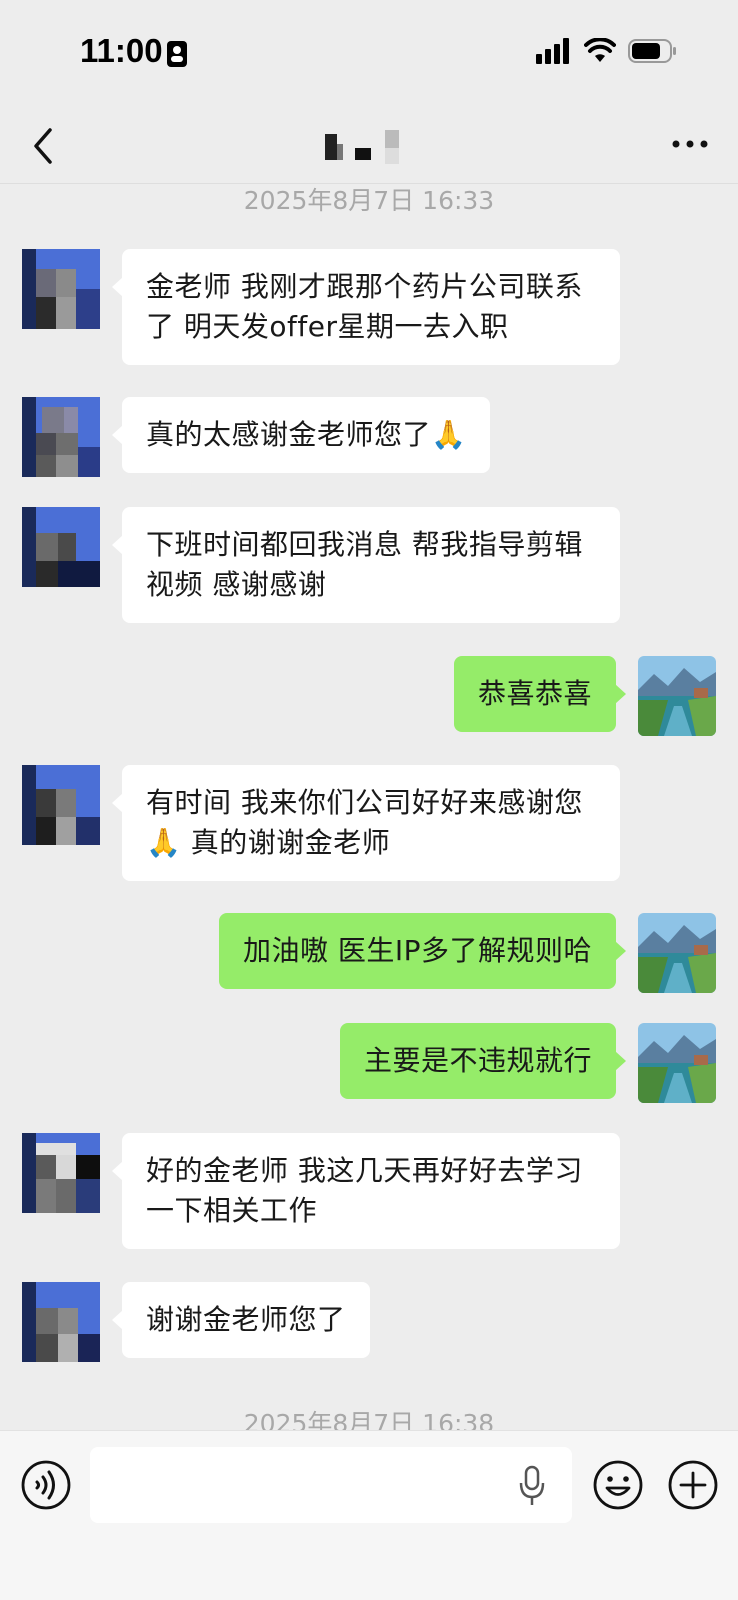  Describe the element at coordinates (552, 51) in the screenshot. I see `cellular-signal-icon` at that location.